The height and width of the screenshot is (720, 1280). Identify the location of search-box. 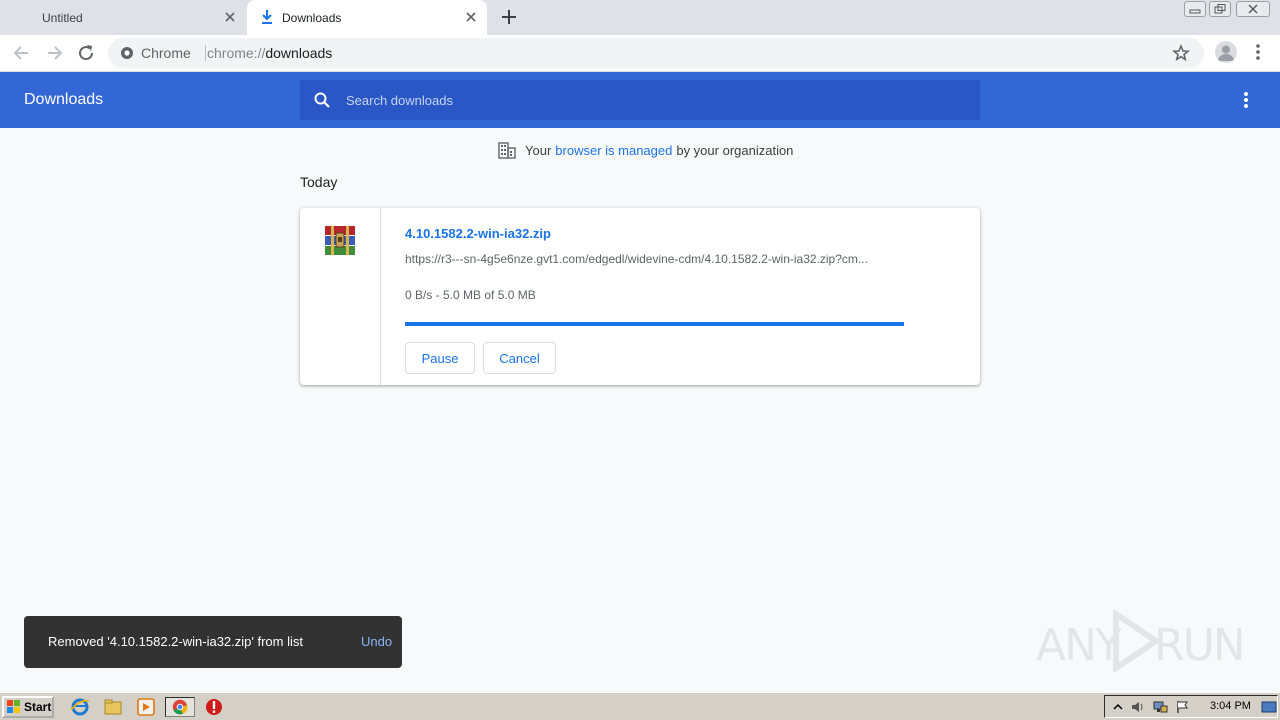
(640, 100).